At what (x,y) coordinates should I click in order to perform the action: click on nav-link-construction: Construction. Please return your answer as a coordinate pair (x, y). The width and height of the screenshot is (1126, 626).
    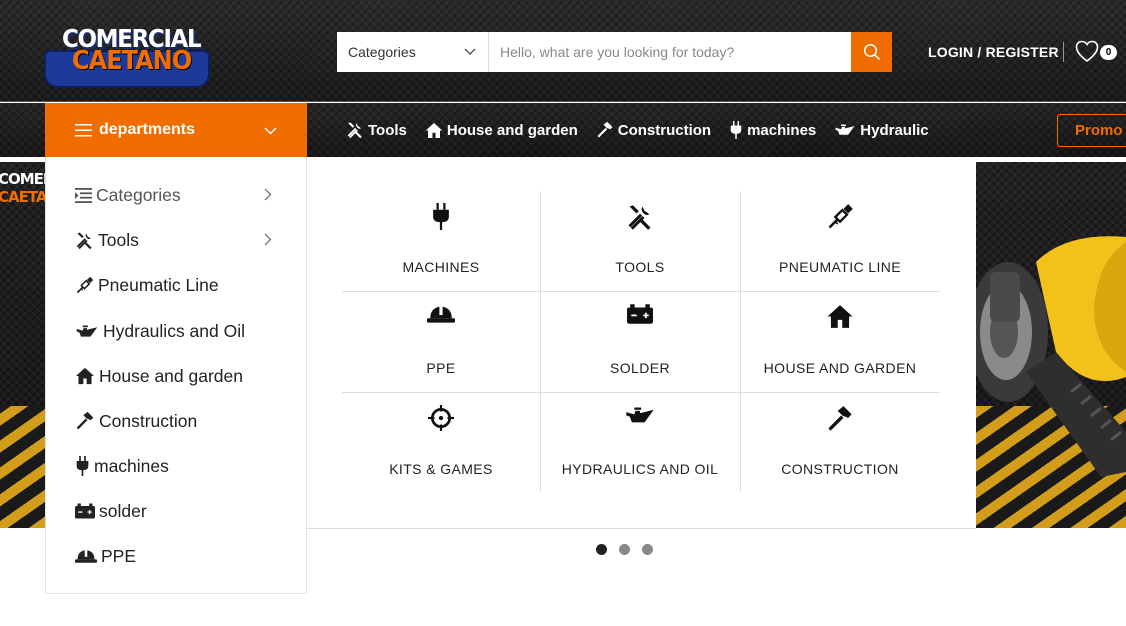
    Looking at the image, I should click on (653, 130).